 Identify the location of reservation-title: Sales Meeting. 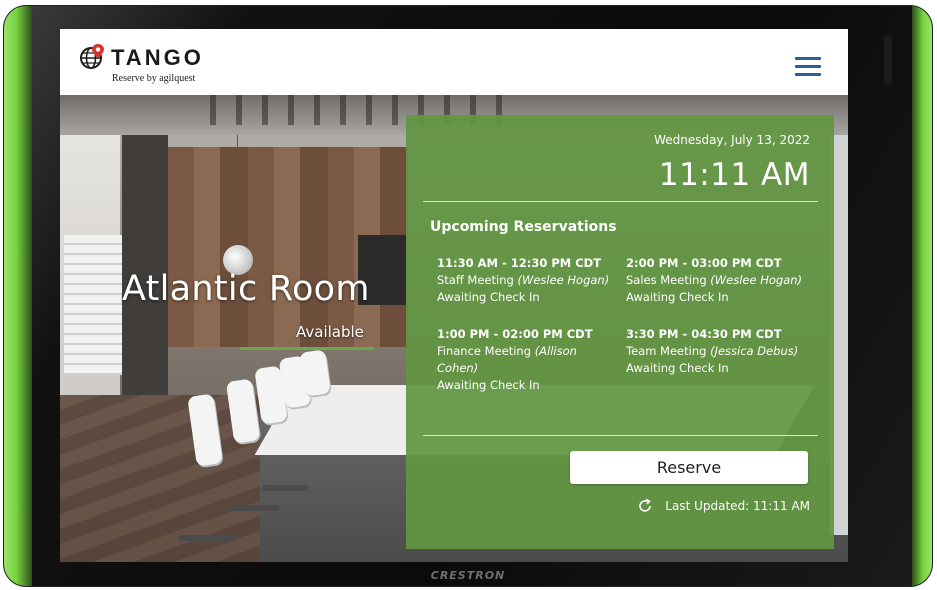
(666, 280).